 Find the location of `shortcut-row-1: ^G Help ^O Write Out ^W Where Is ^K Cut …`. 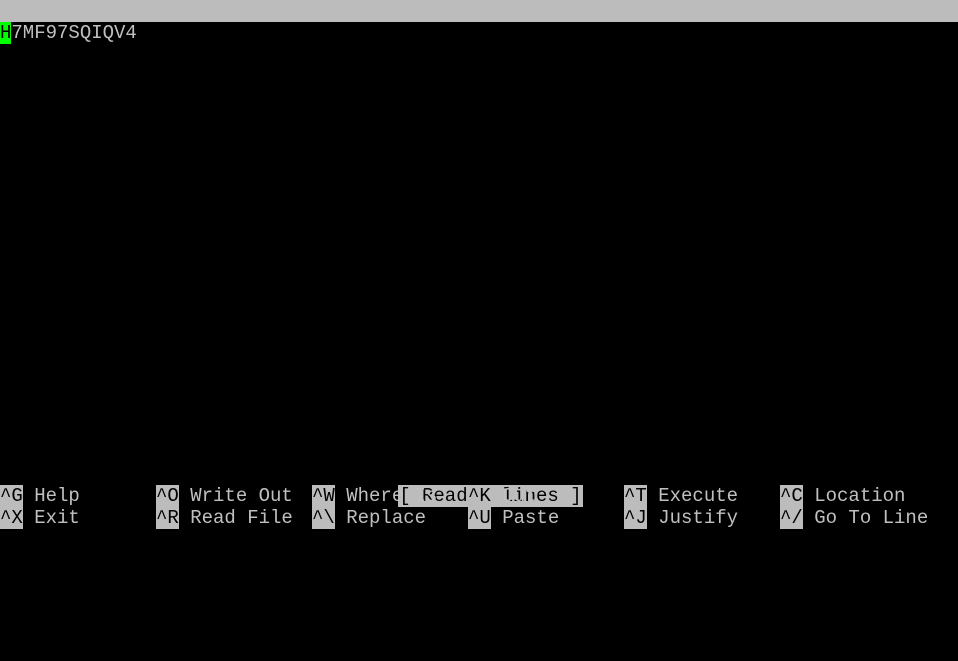

shortcut-row-1: ^G Help ^O Write Out ^W Where Is ^K Cut … is located at coordinates (479, 496).